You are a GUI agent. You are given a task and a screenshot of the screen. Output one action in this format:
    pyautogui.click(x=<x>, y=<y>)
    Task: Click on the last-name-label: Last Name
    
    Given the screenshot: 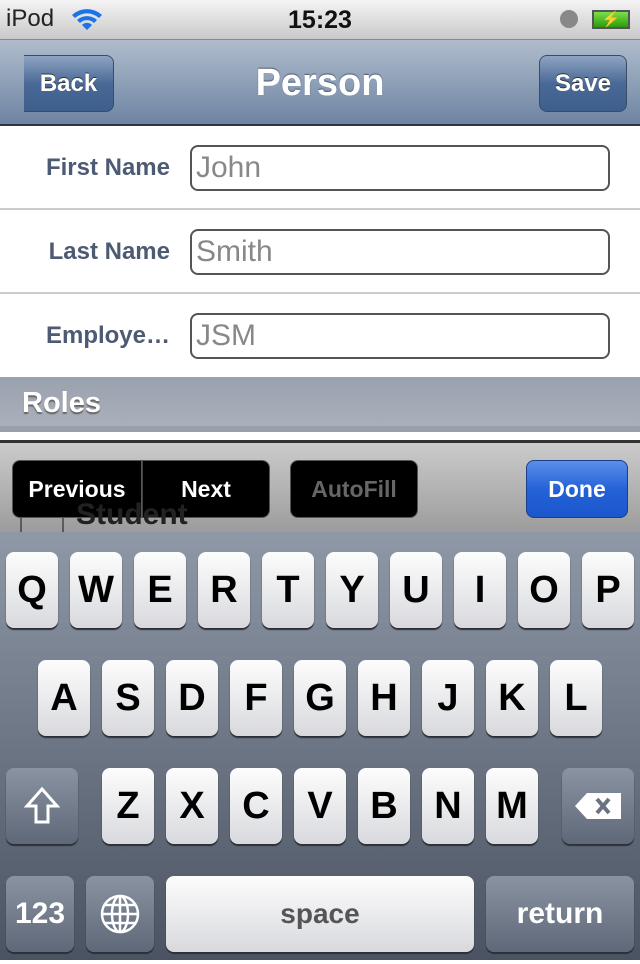 What is the action you would take?
    pyautogui.click(x=109, y=251)
    